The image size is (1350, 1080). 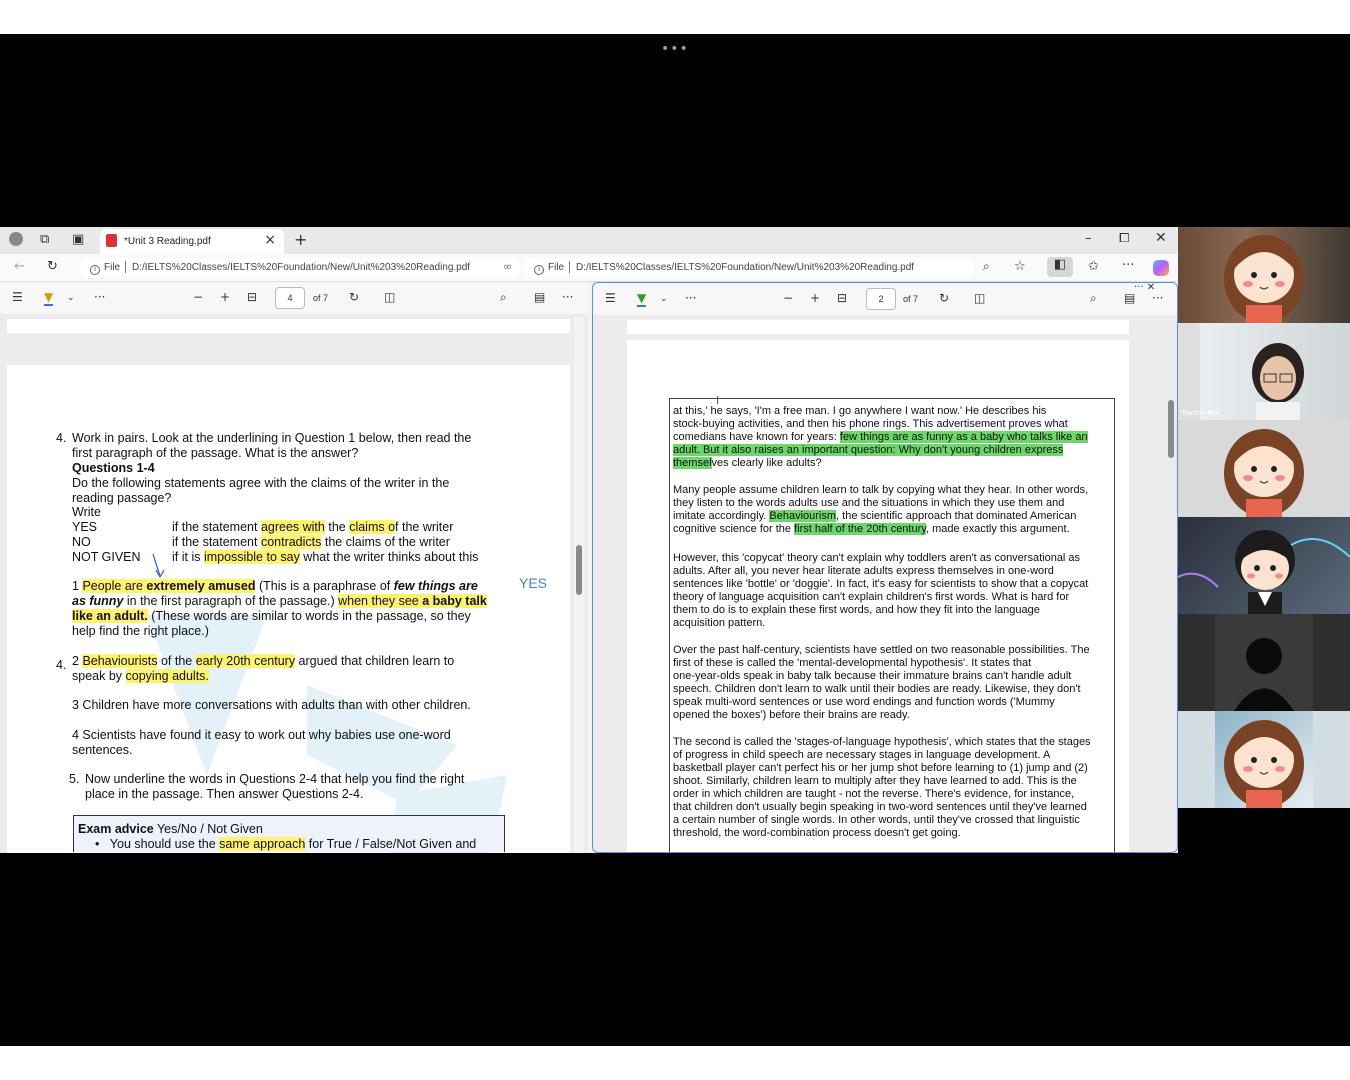 What do you see at coordinates (718, 400) in the screenshot?
I see `text-cursor-icon: I` at bounding box center [718, 400].